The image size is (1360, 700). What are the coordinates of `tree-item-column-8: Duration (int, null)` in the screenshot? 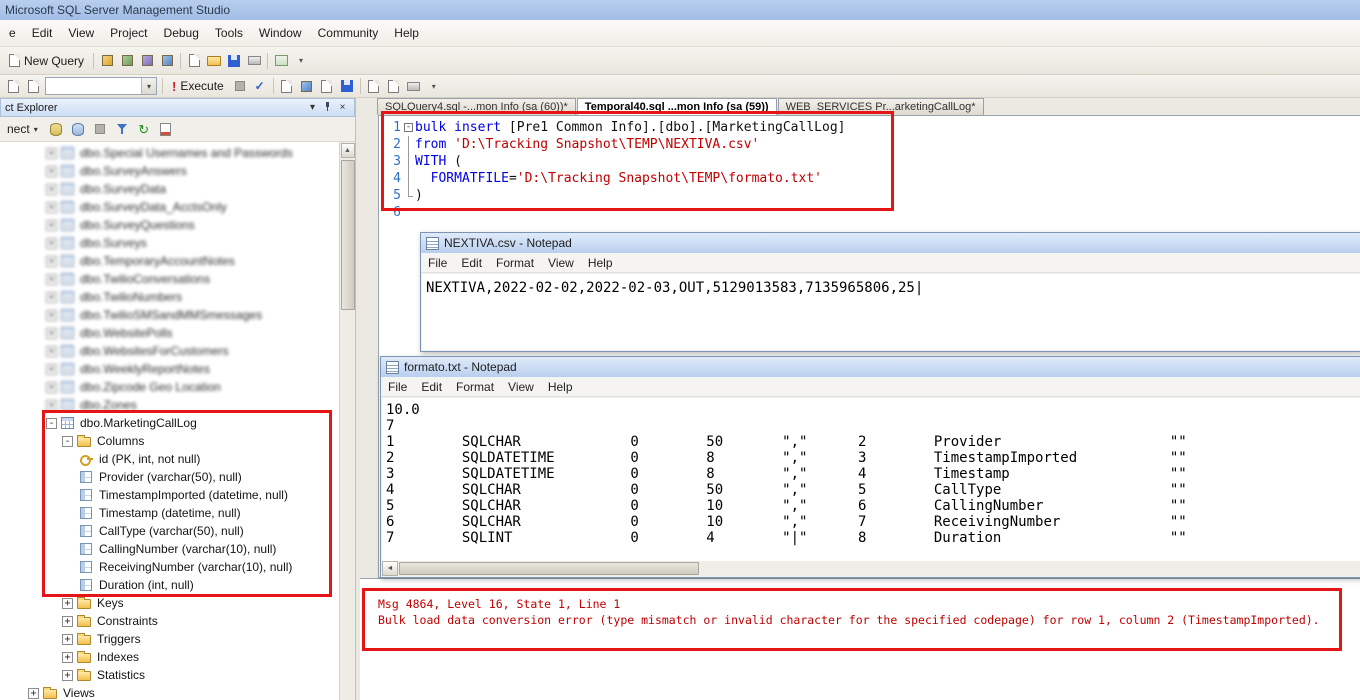 It's located at (169, 585).